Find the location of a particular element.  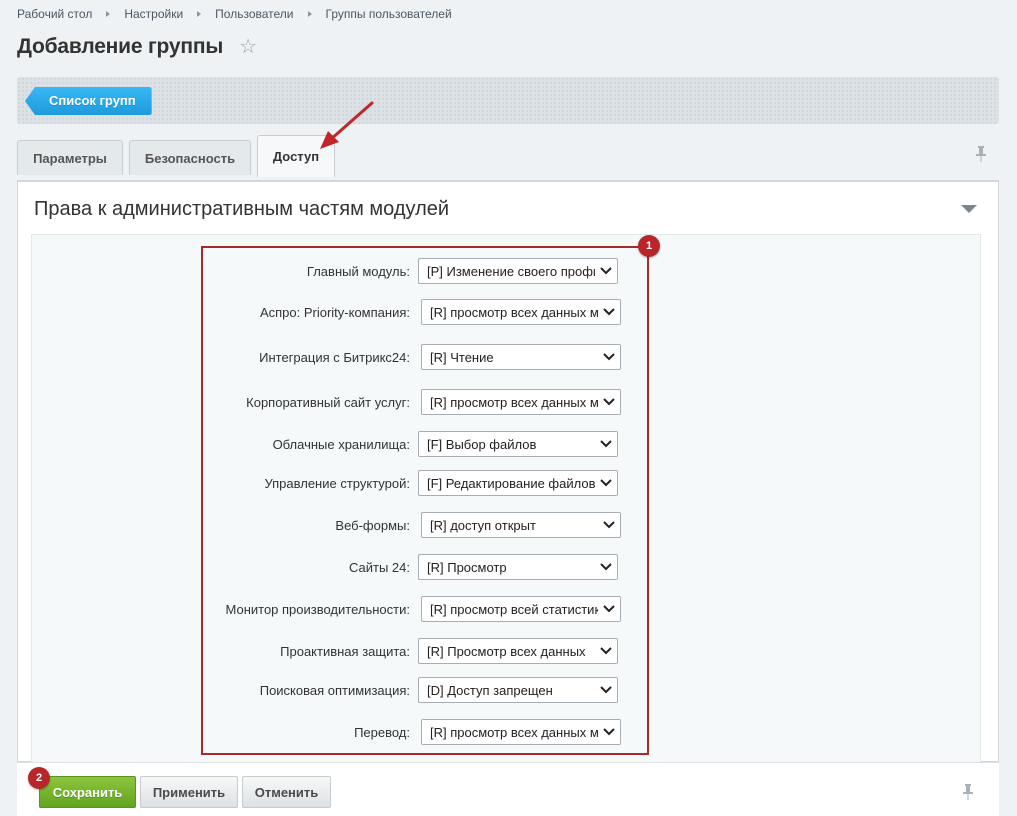

cancel-button: Отменить is located at coordinates (286, 792).